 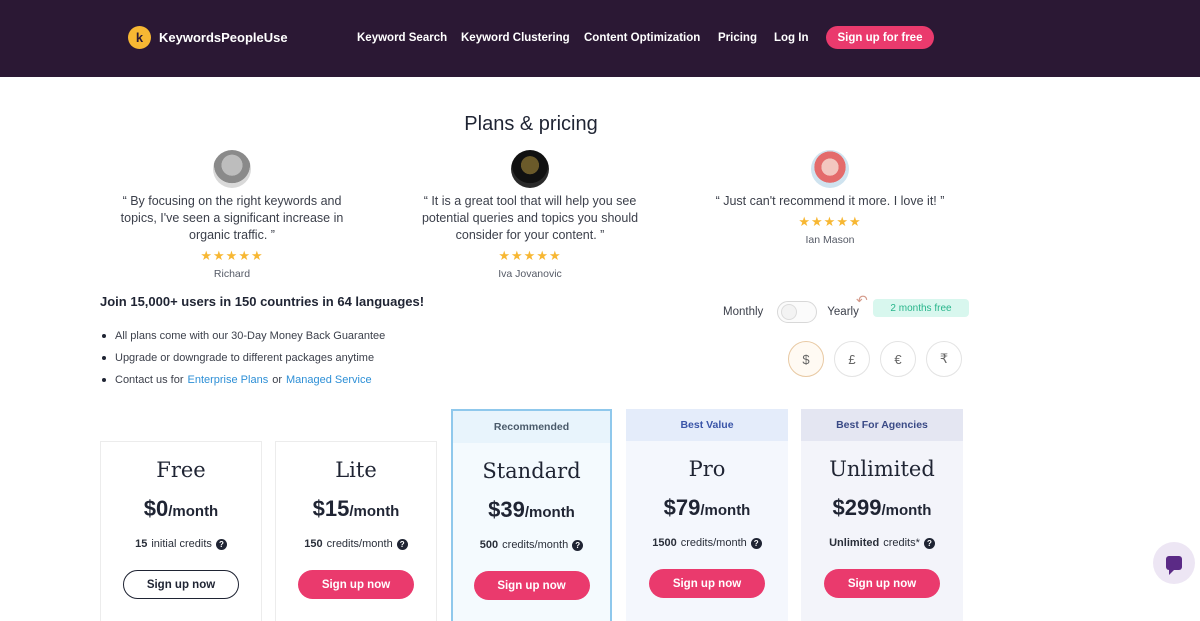 What do you see at coordinates (854, 543) in the screenshot?
I see `credits-number: Unlimited` at bounding box center [854, 543].